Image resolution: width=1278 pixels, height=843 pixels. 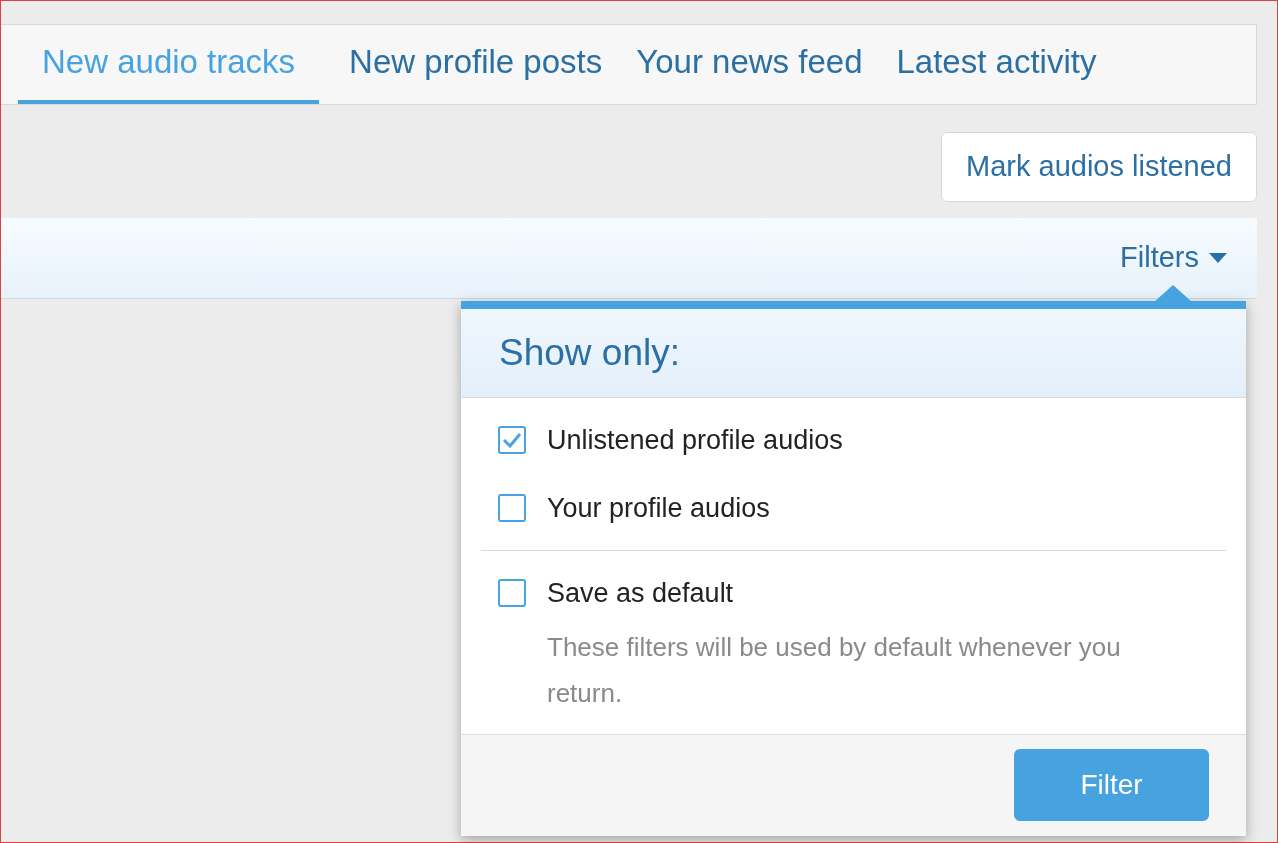 What do you see at coordinates (589, 353) in the screenshot?
I see `menu-title: Show only:` at bounding box center [589, 353].